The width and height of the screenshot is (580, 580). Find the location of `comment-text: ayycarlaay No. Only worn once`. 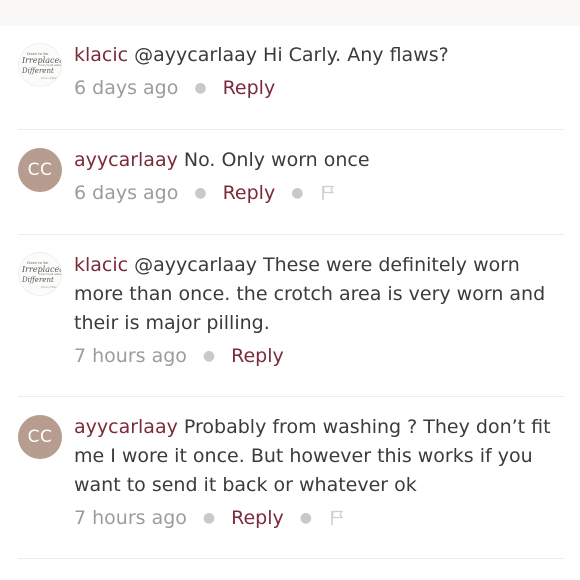

comment-text: ayycarlaay No. Only worn once is located at coordinates (319, 160).